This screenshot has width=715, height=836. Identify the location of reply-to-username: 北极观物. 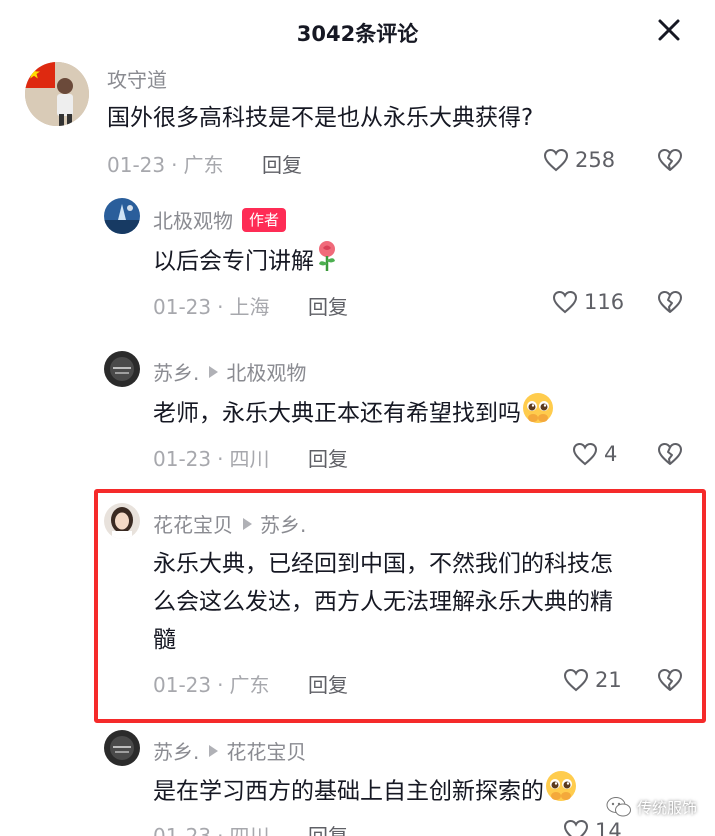
(266, 371).